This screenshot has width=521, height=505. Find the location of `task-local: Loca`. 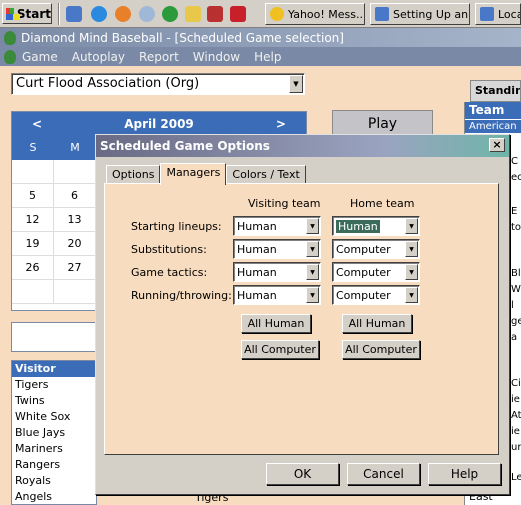

task-local: Loca is located at coordinates (498, 14).